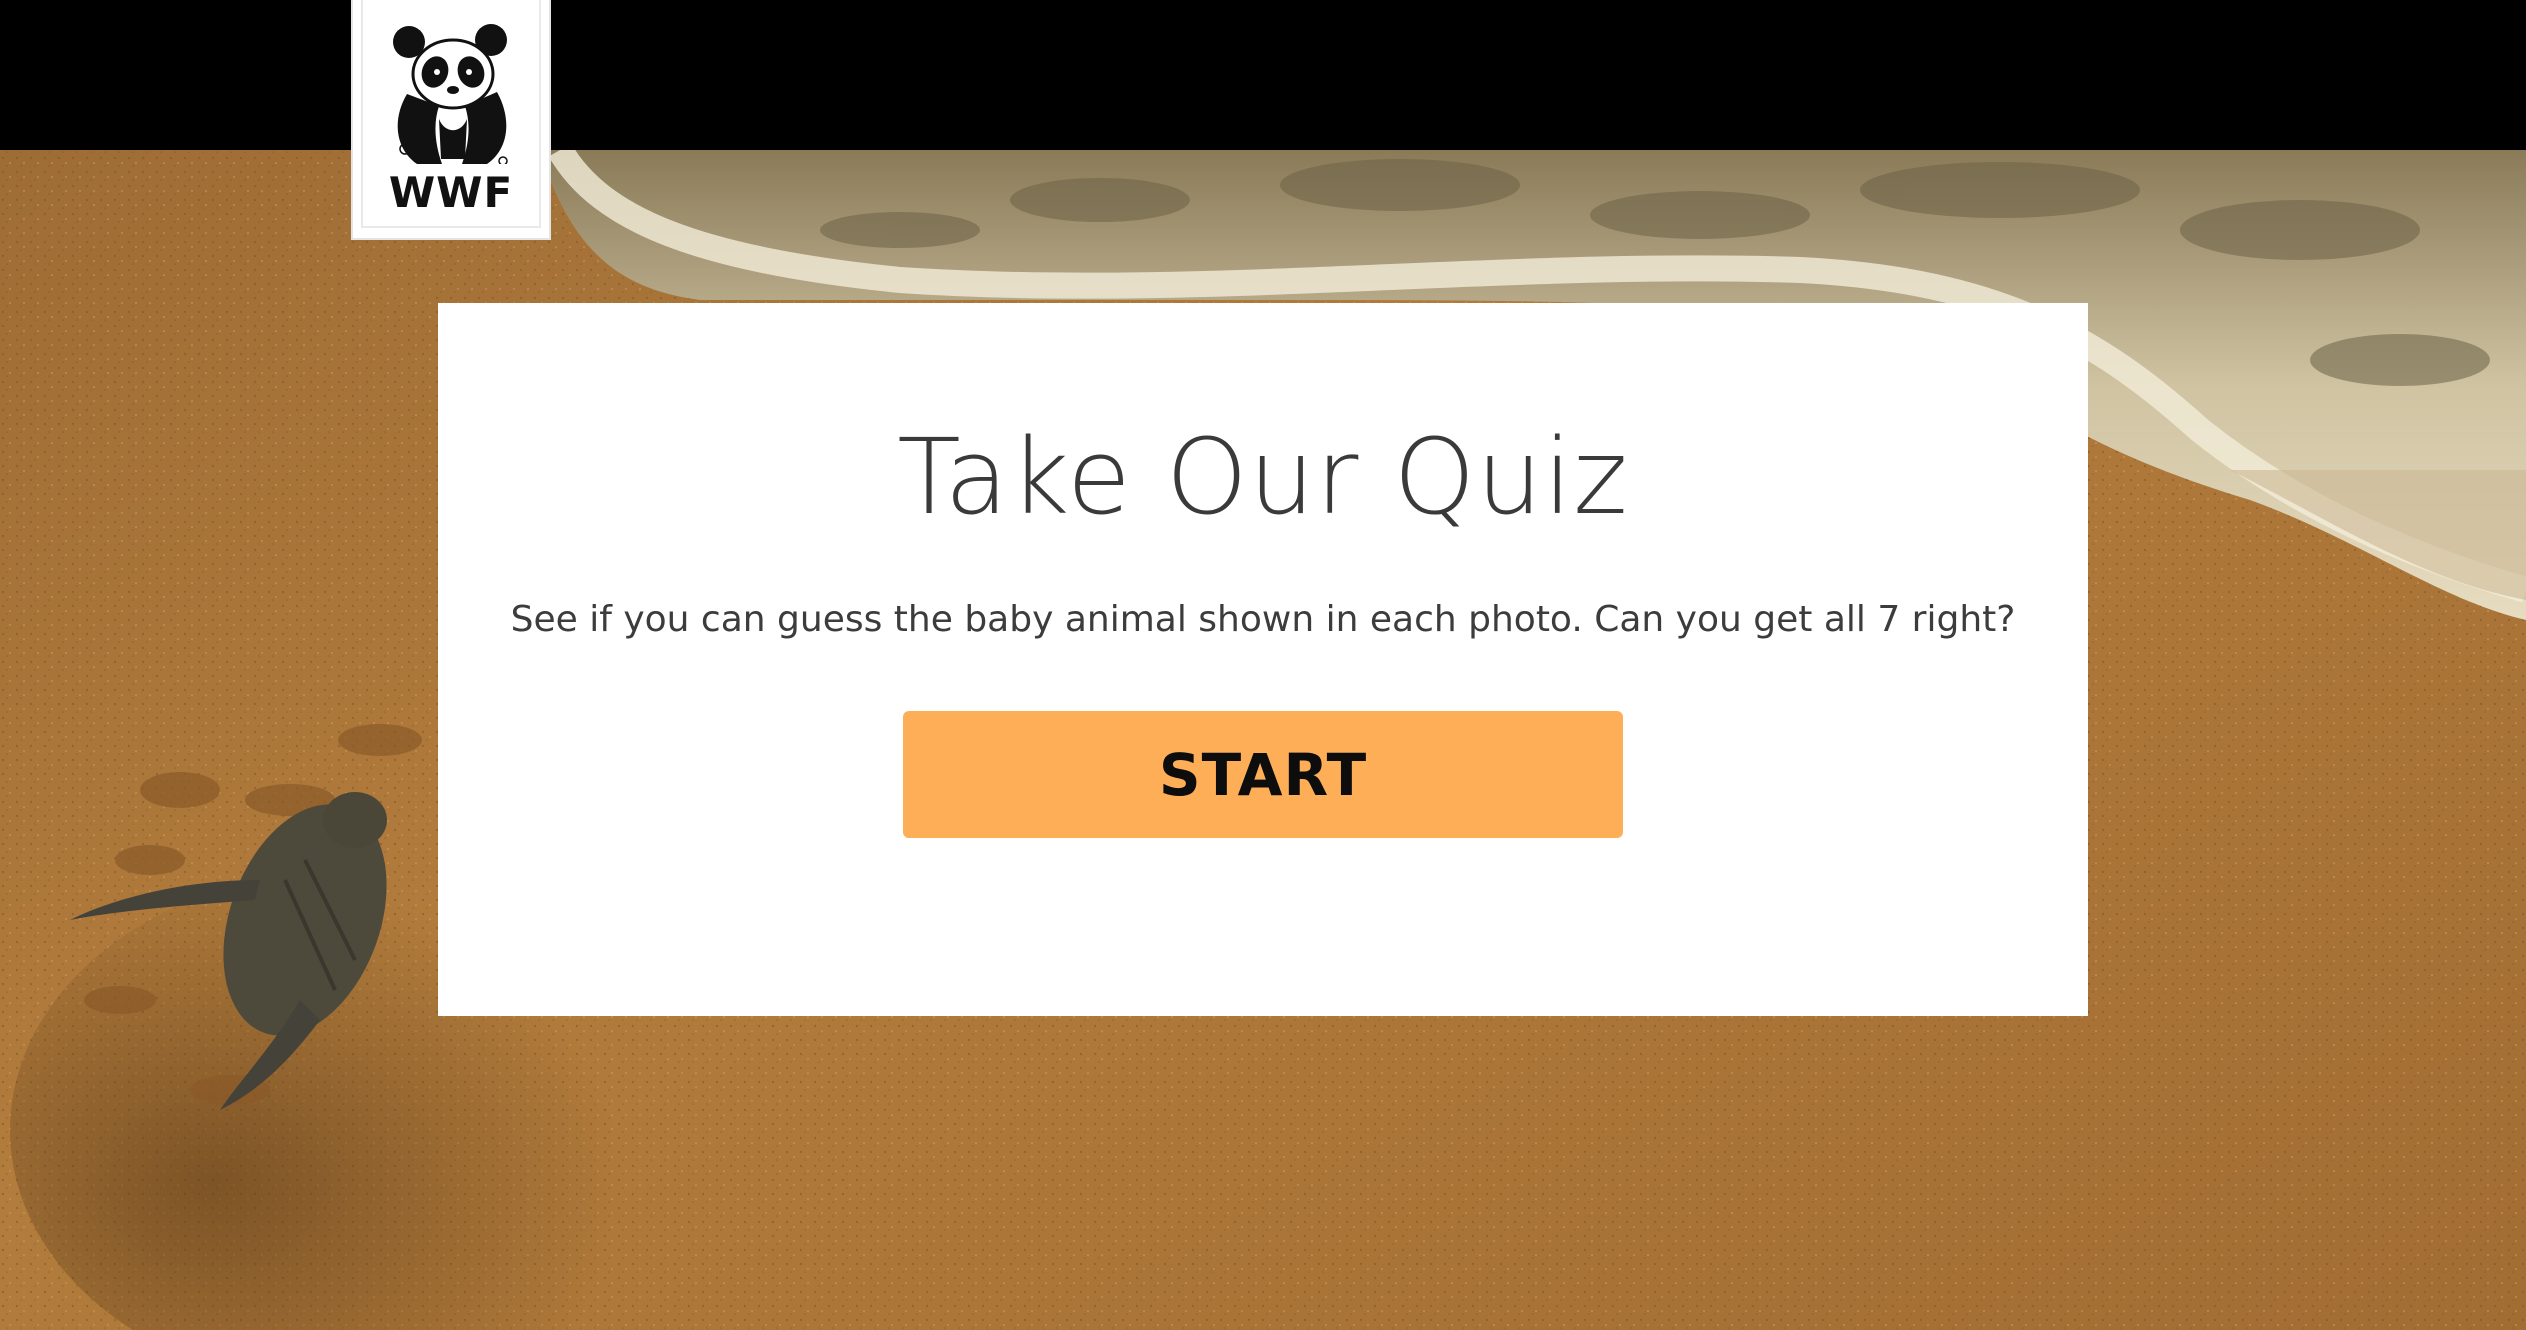  Describe the element at coordinates (1263, 477) in the screenshot. I see `quiz-title: Take Our Quiz` at that location.